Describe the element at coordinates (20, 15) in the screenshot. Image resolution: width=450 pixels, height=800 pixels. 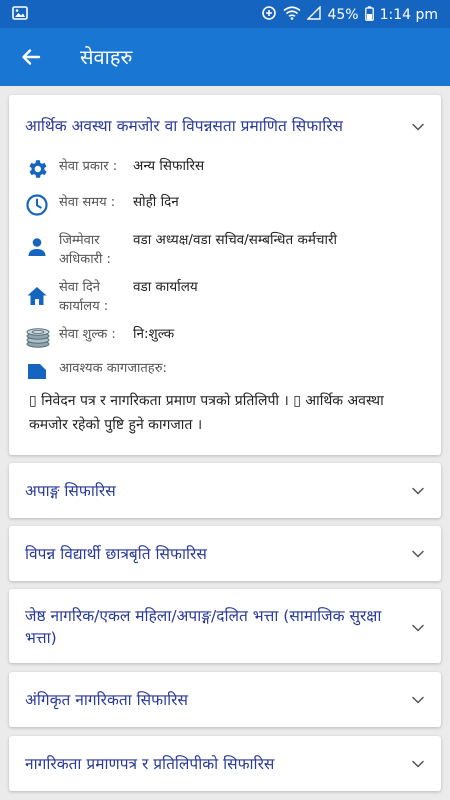
I see `gallery-notification-icon` at that location.